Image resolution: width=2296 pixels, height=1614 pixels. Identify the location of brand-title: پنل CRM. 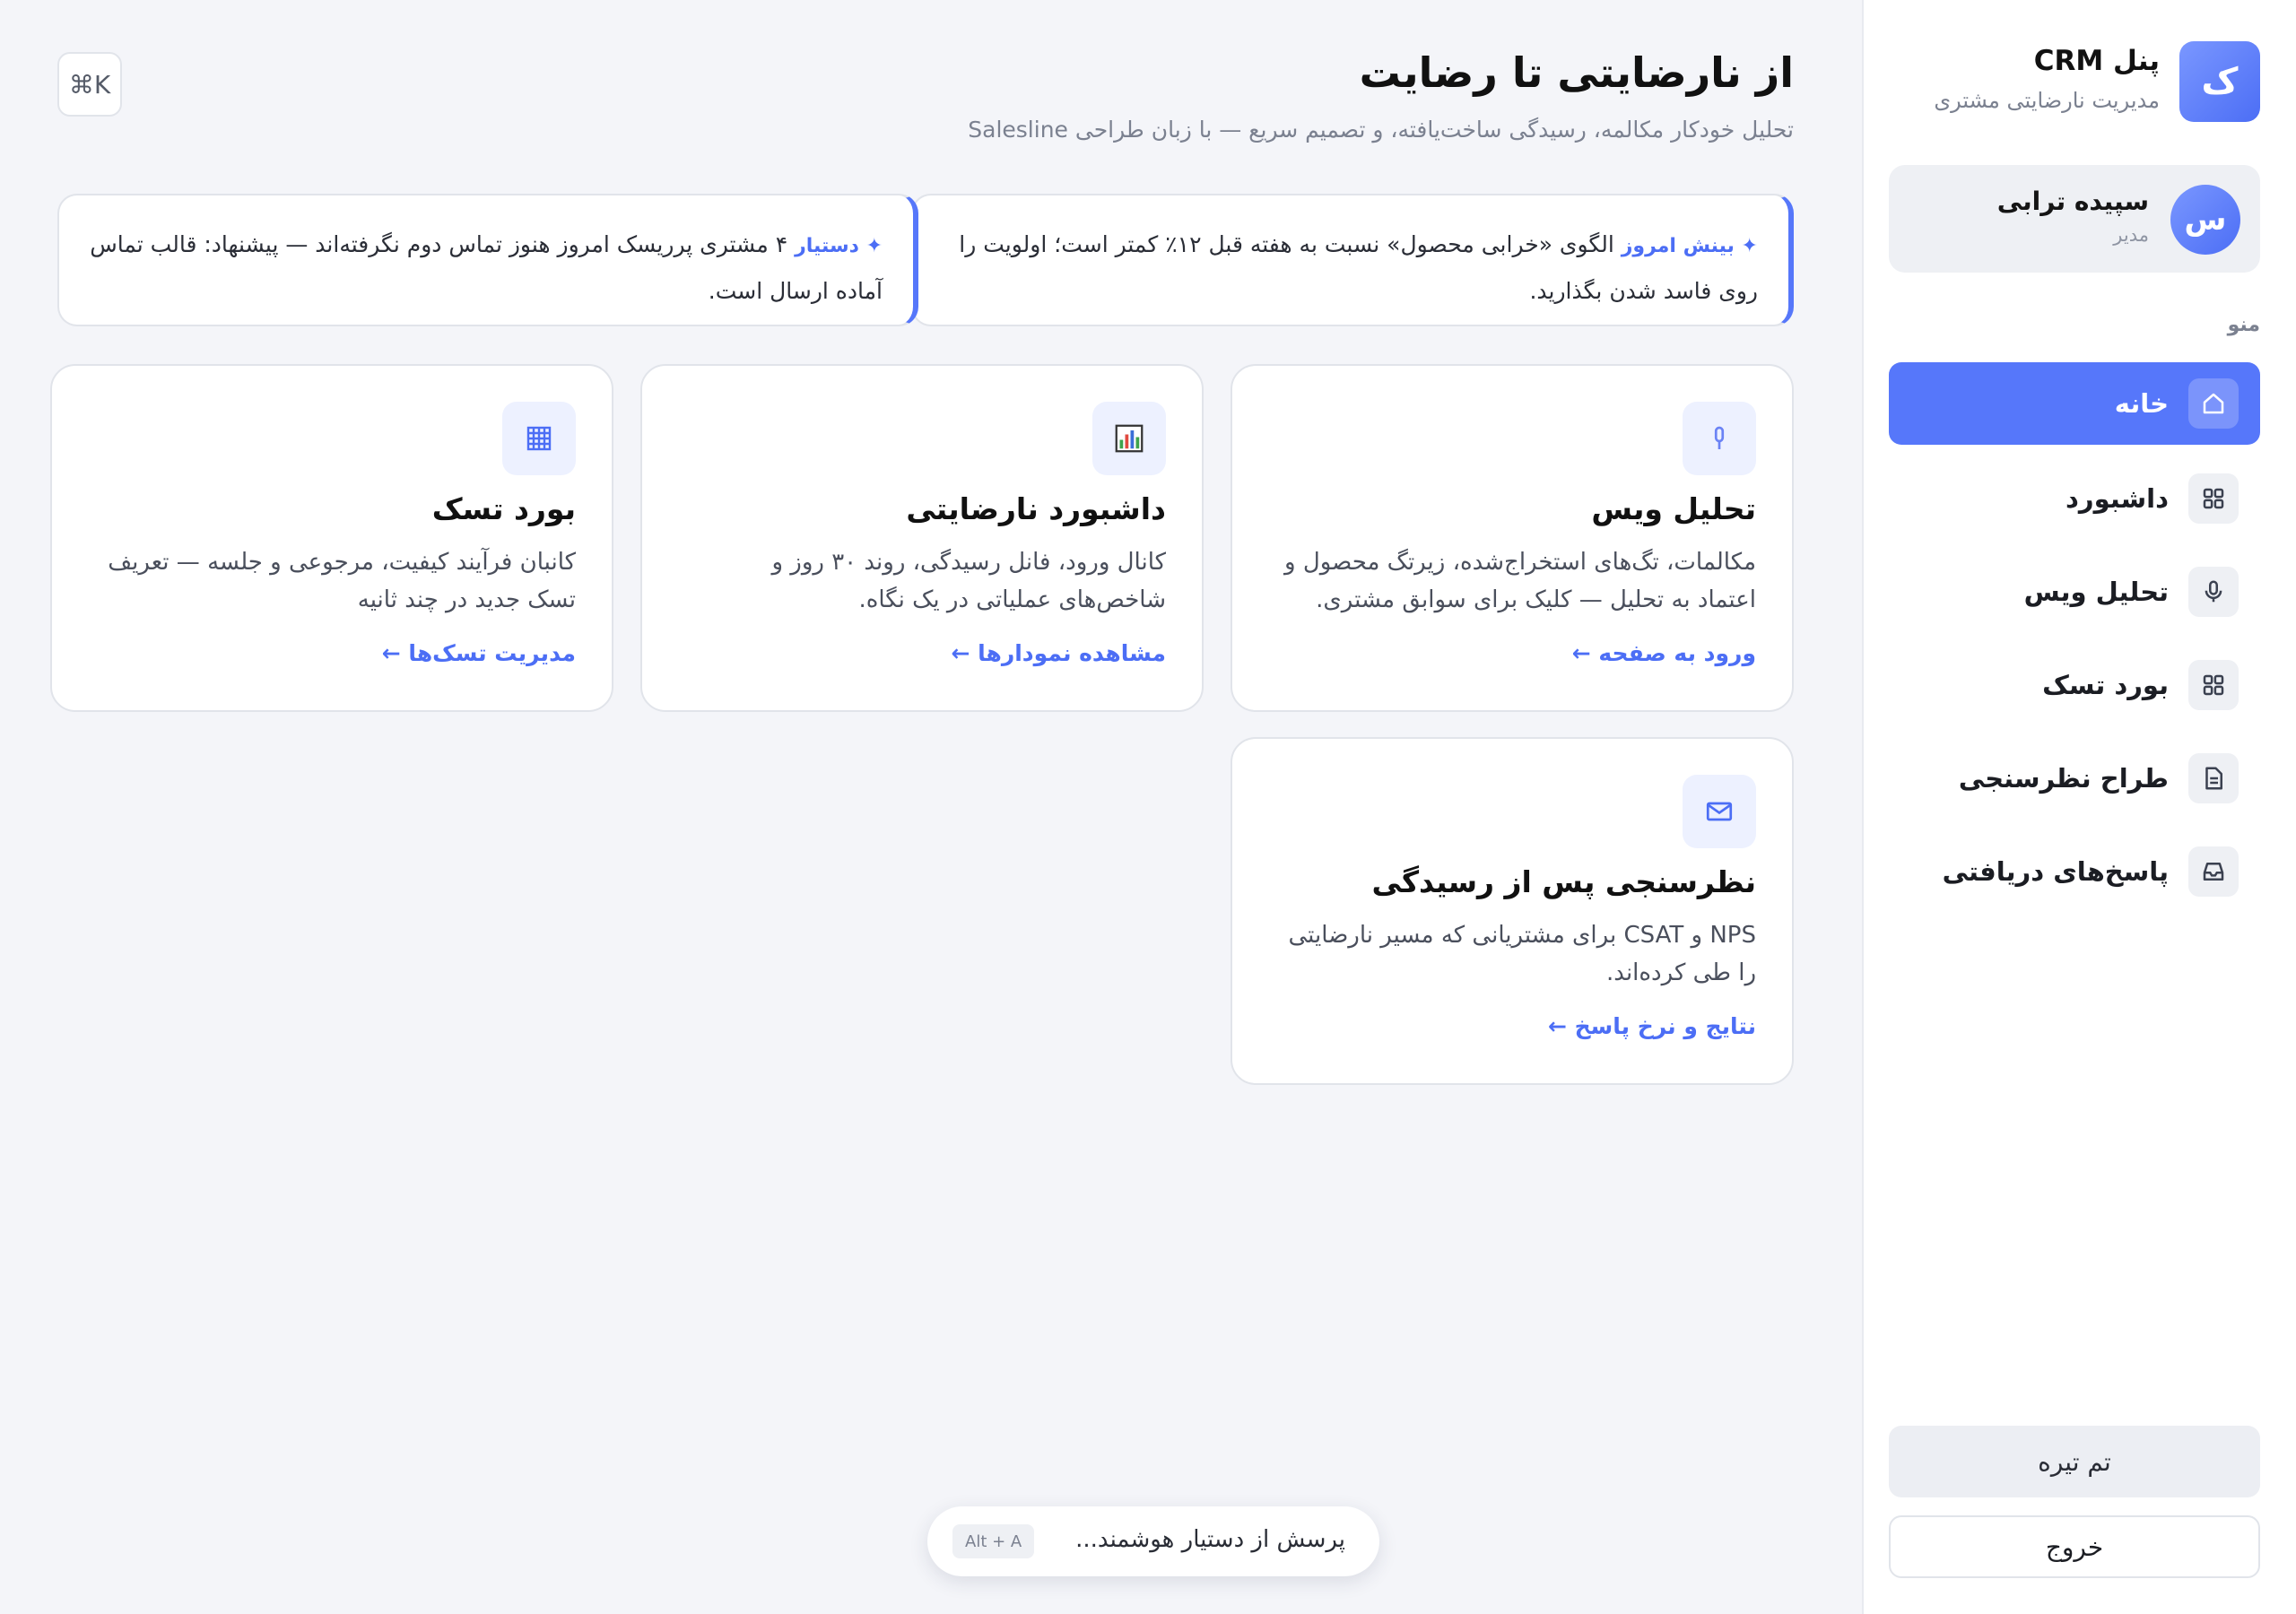
(2096, 61).